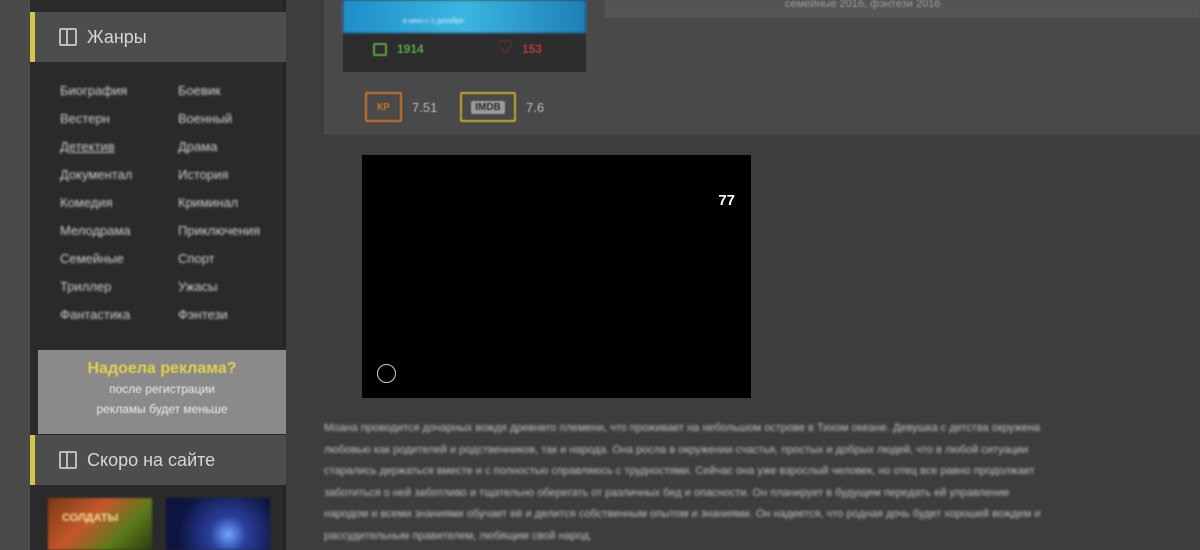 This screenshot has height=550, width=1200. I want to click on dislike-button: 153, so click(520, 47).